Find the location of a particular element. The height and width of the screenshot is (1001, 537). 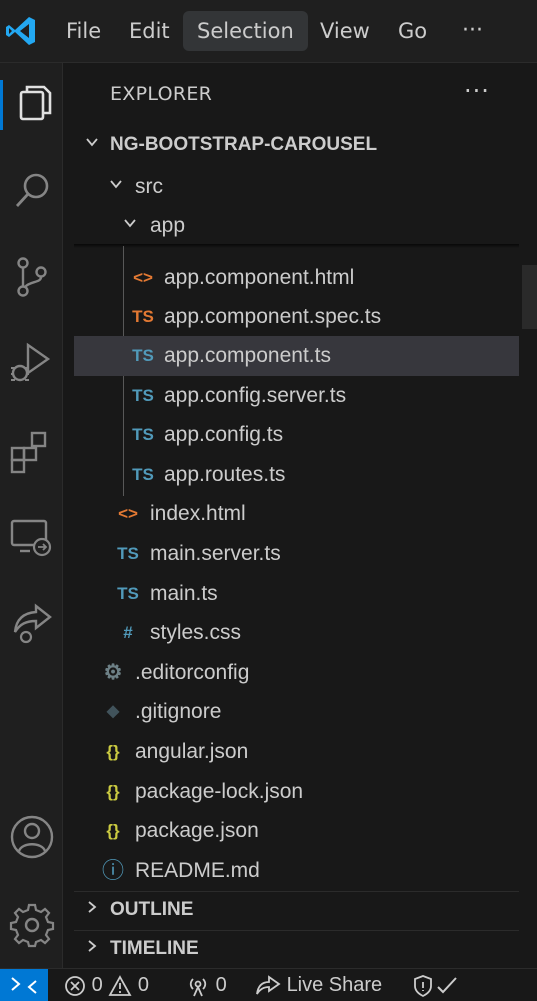

explorer-more-actions-button: ··· is located at coordinates (477, 91).